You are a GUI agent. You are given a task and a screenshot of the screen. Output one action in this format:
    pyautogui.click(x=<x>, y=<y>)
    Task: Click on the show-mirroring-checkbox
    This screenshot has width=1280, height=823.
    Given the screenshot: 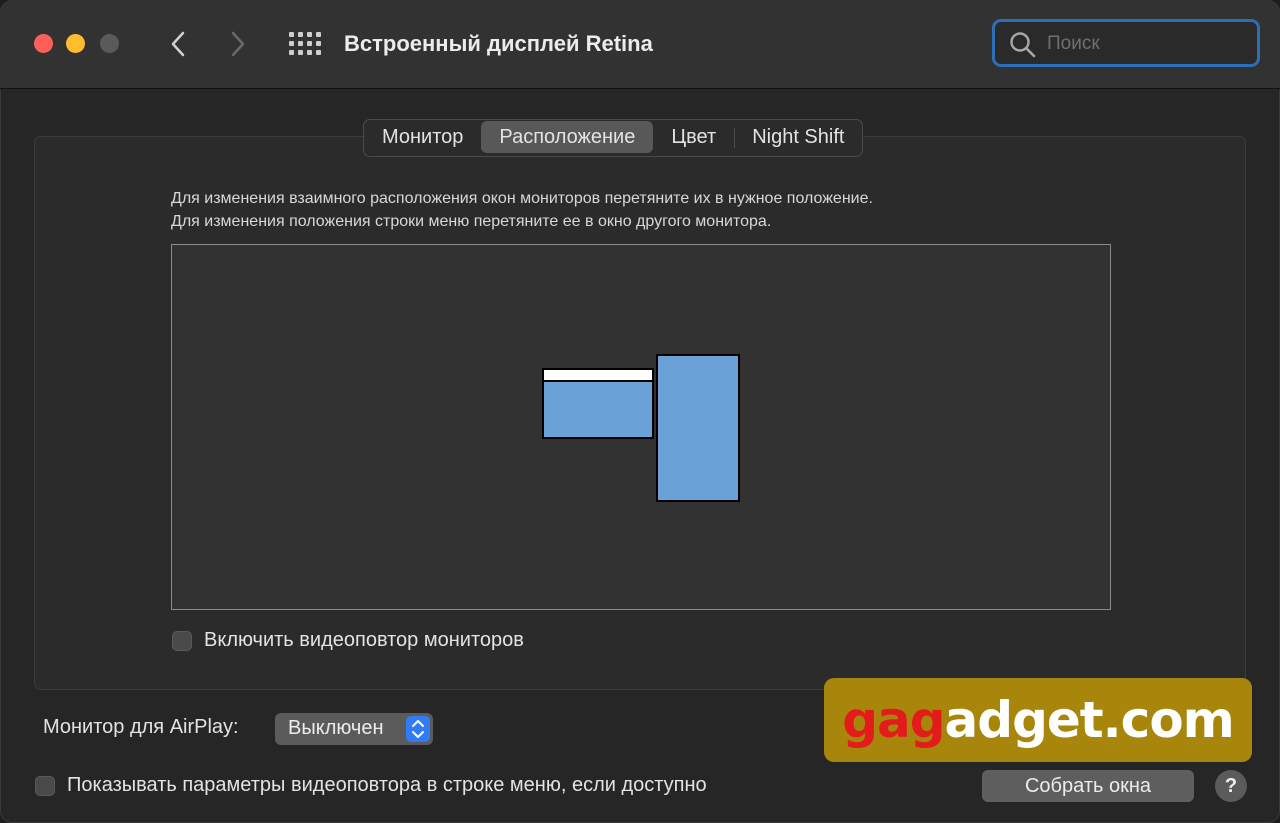 What is the action you would take?
    pyautogui.click(x=45, y=786)
    